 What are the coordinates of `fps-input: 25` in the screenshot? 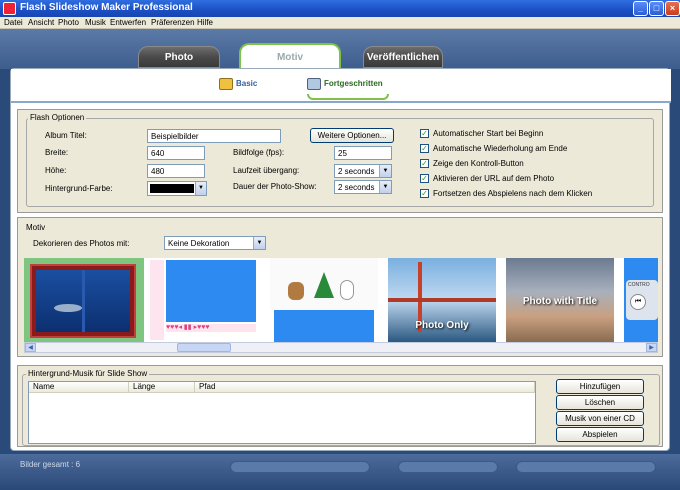 It's located at (363, 153).